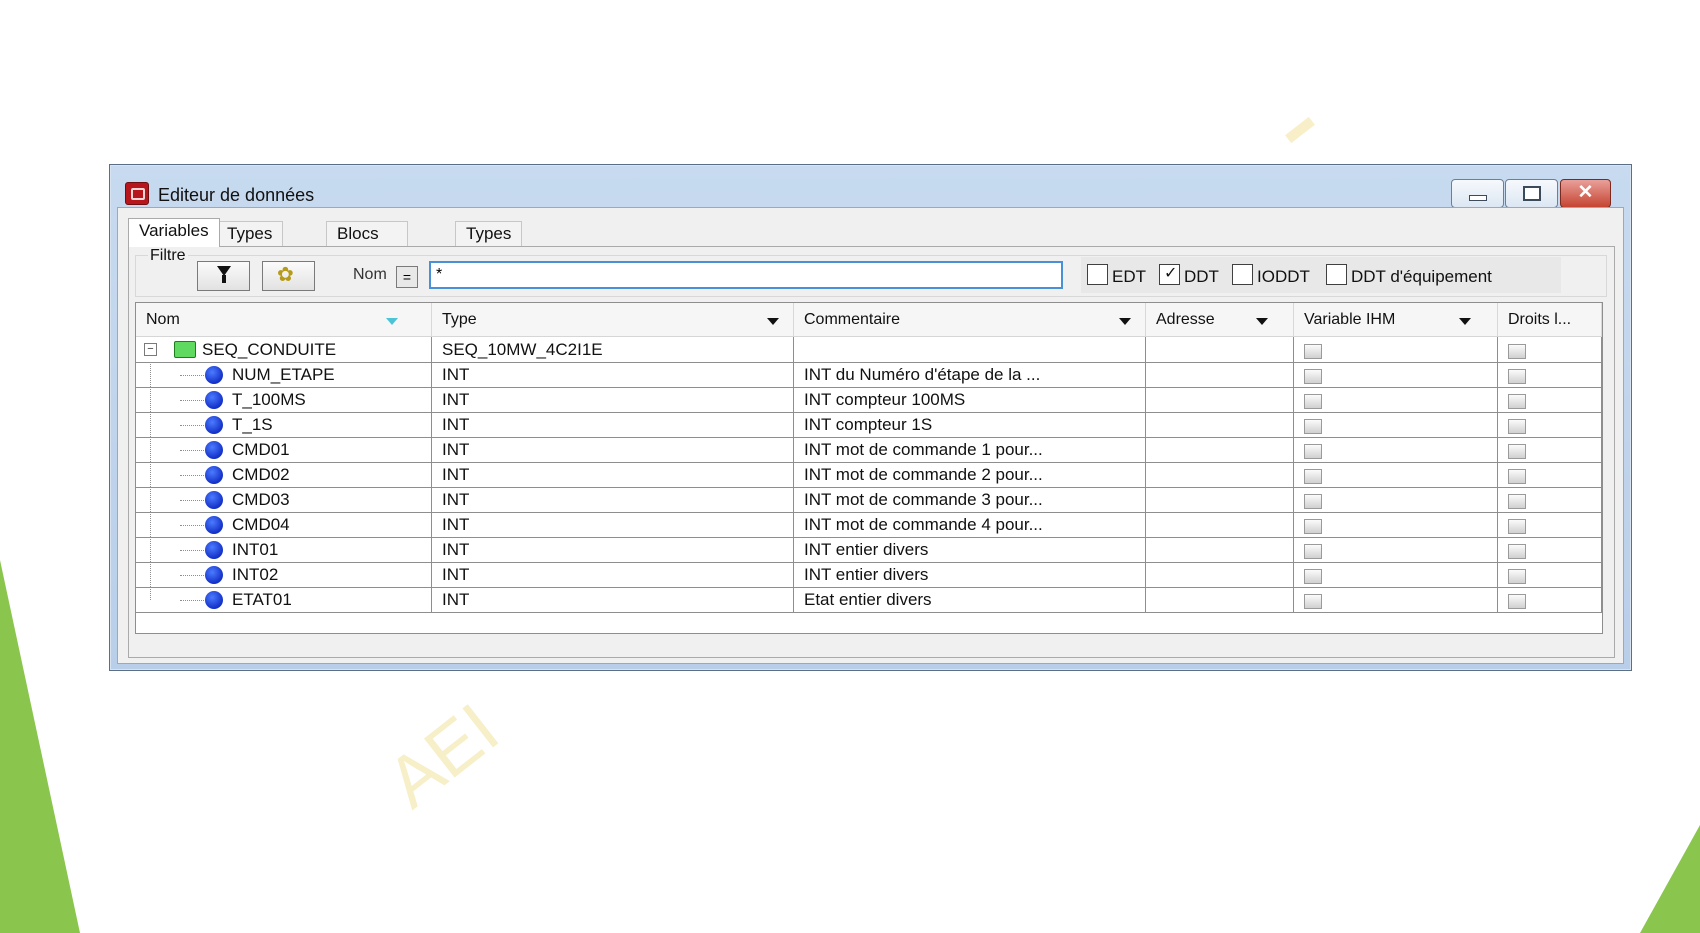  Describe the element at coordinates (284, 524) in the screenshot. I see `cell-nom: CMD04` at that location.